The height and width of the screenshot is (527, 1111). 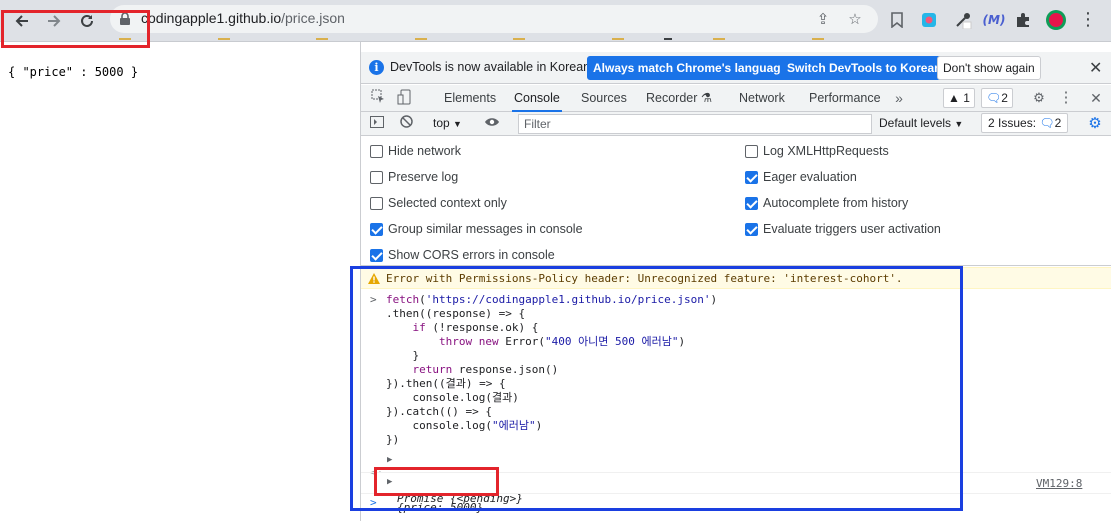 I want to click on setting-label: Selected context only, so click(x=447, y=203).